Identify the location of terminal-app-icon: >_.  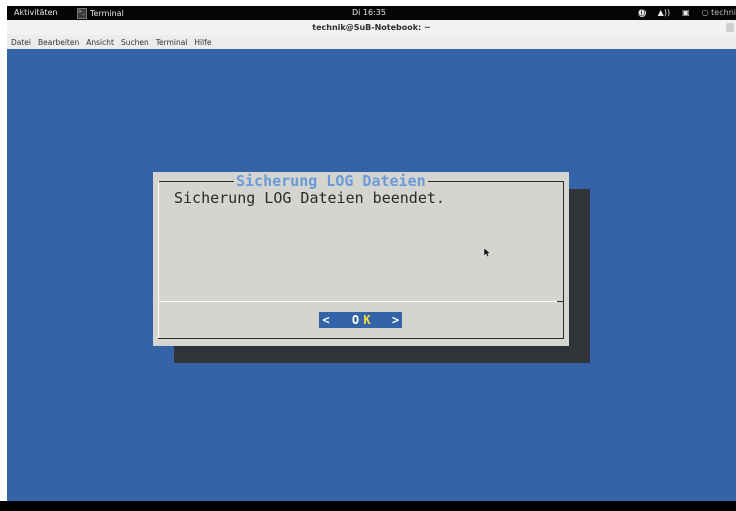
(82, 13).